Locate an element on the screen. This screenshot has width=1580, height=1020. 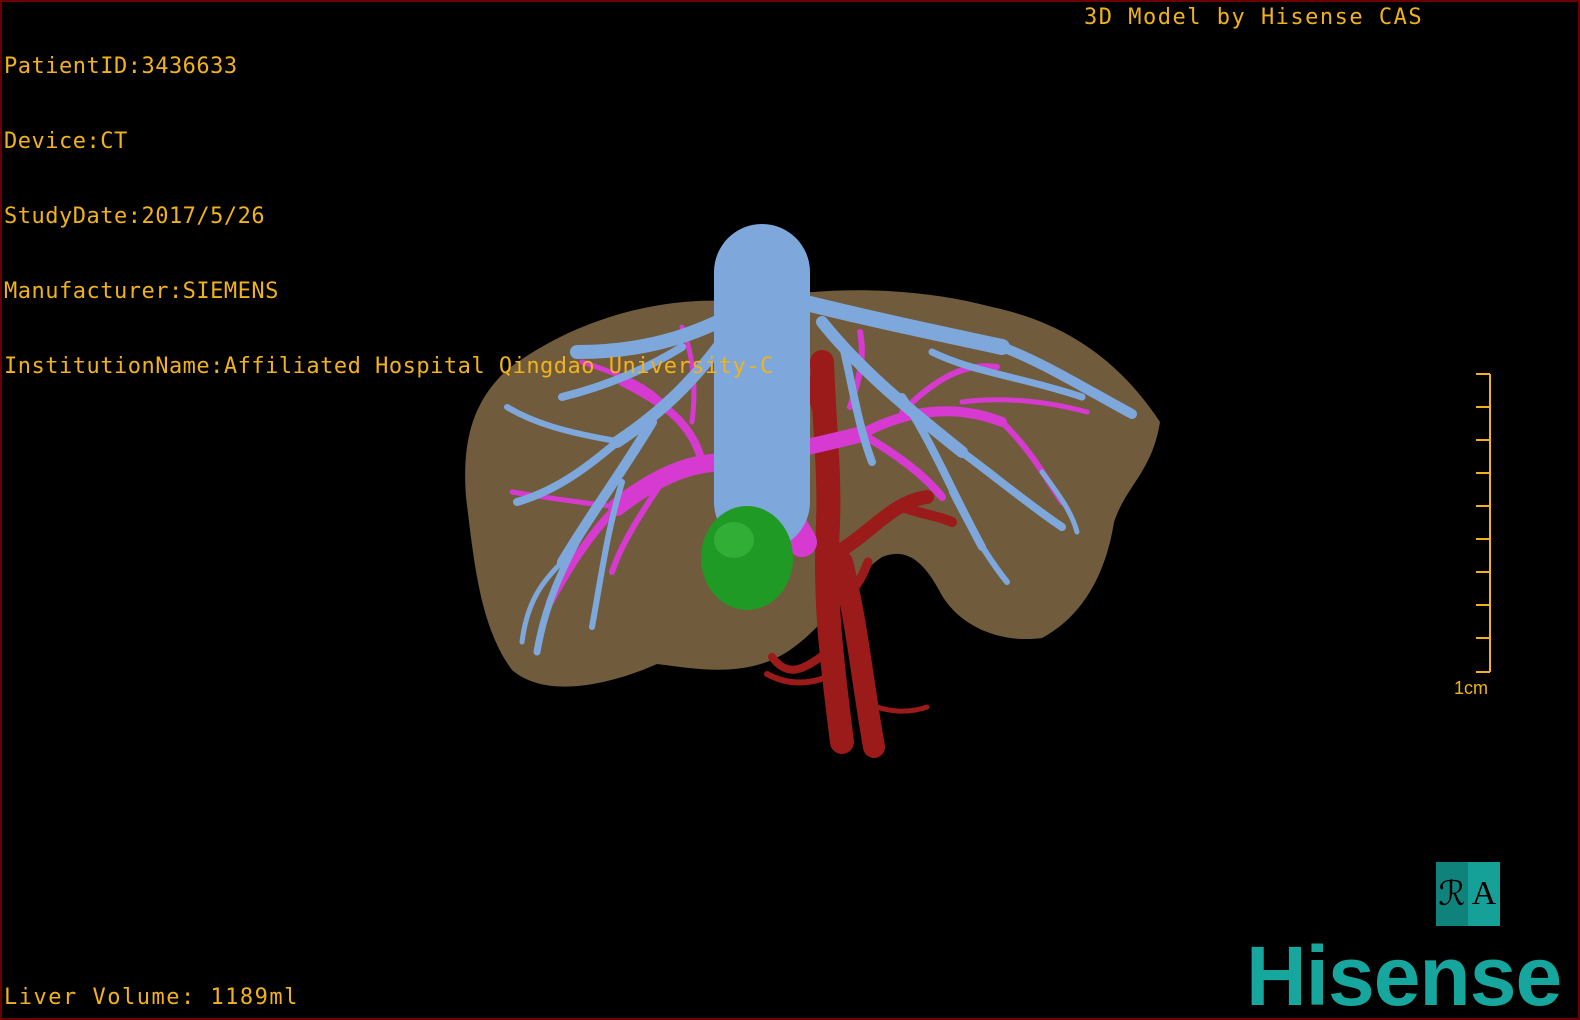
scale-label: 1cm is located at coordinates (1471, 688).